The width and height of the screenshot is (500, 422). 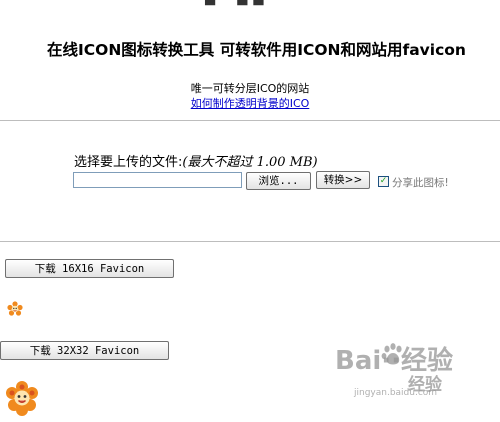 I want to click on transparent-ico-help-link-row: 如何制作透明背景的ICO, so click(x=250, y=103).